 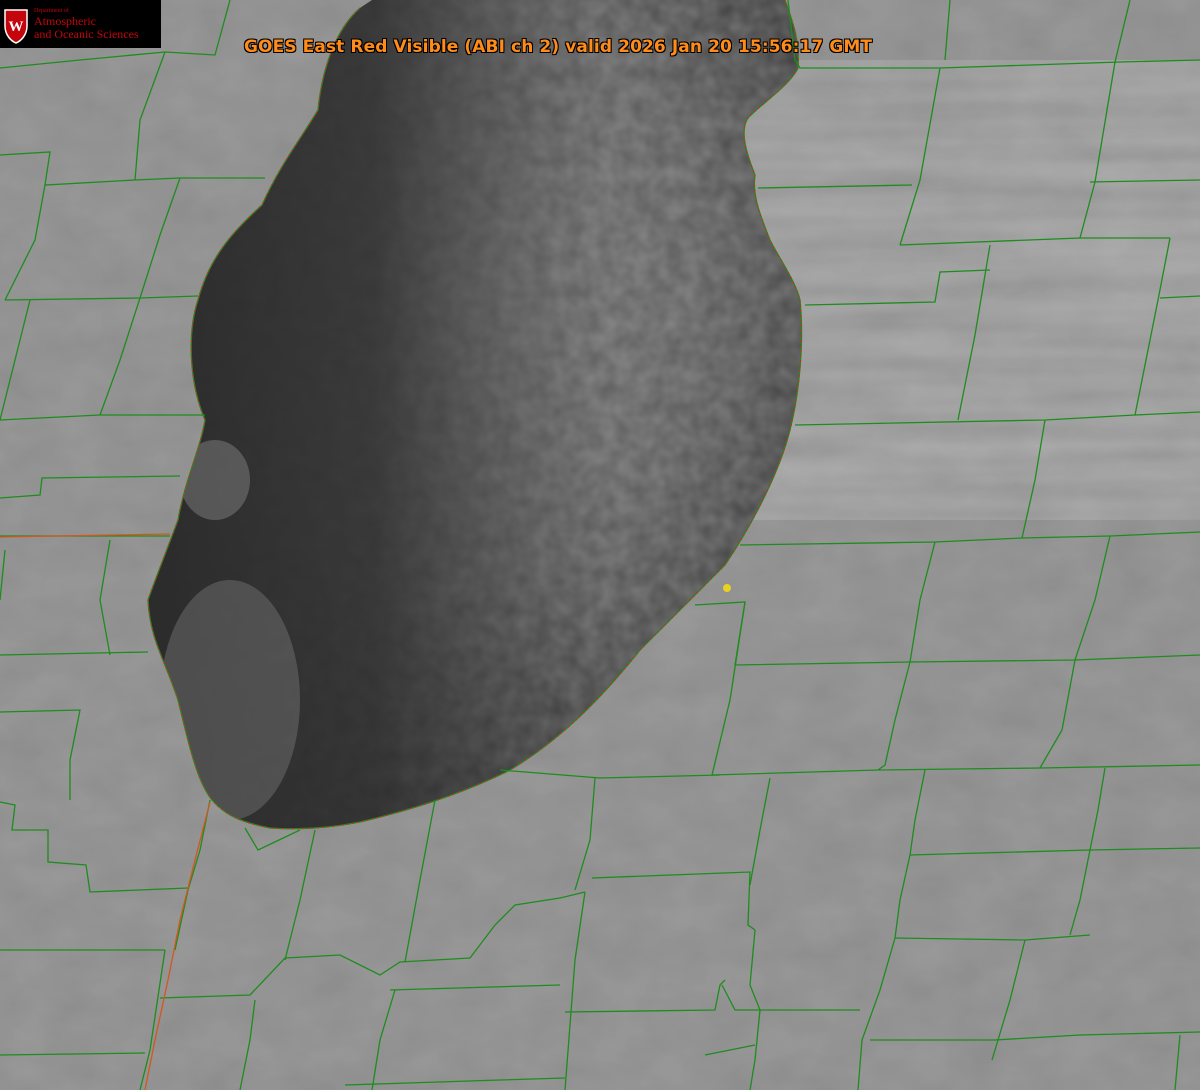 I want to click on uw-crest-icon: W, so click(x=16, y=26).